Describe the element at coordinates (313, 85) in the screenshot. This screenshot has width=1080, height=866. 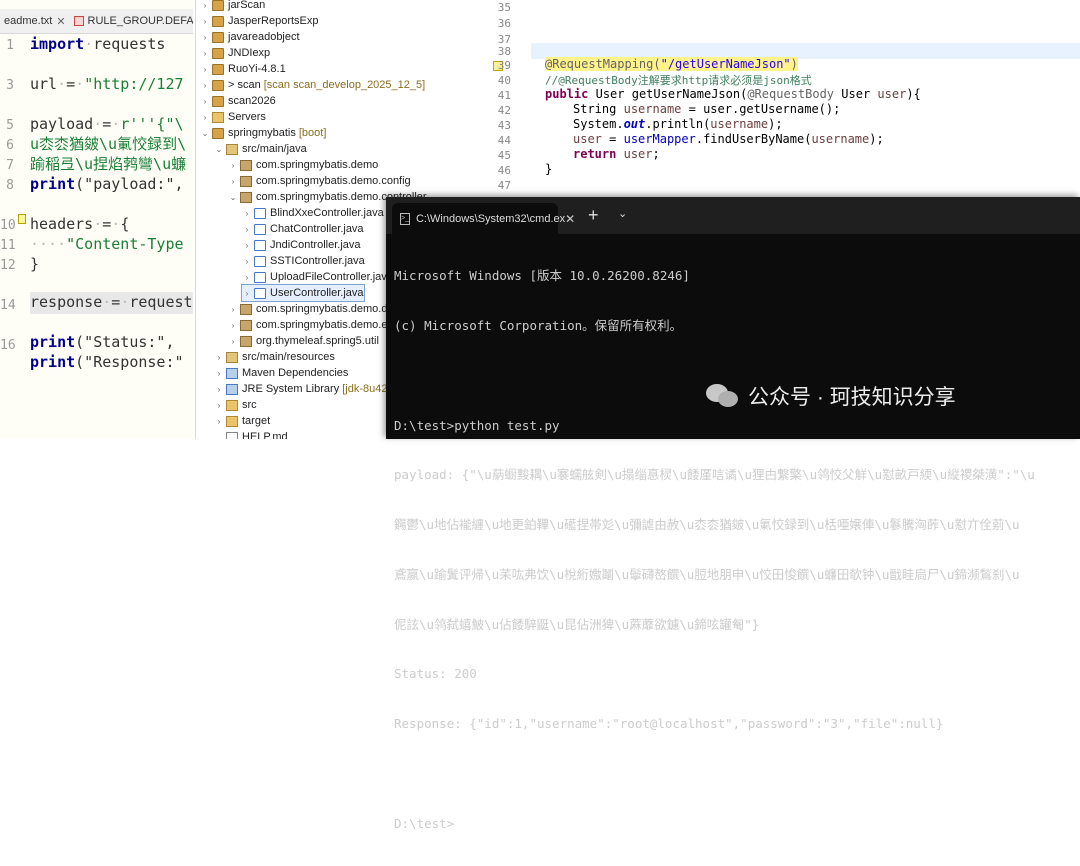
I see `tree-item: › > scan [scan scan_develop_2025_12_5]` at that location.